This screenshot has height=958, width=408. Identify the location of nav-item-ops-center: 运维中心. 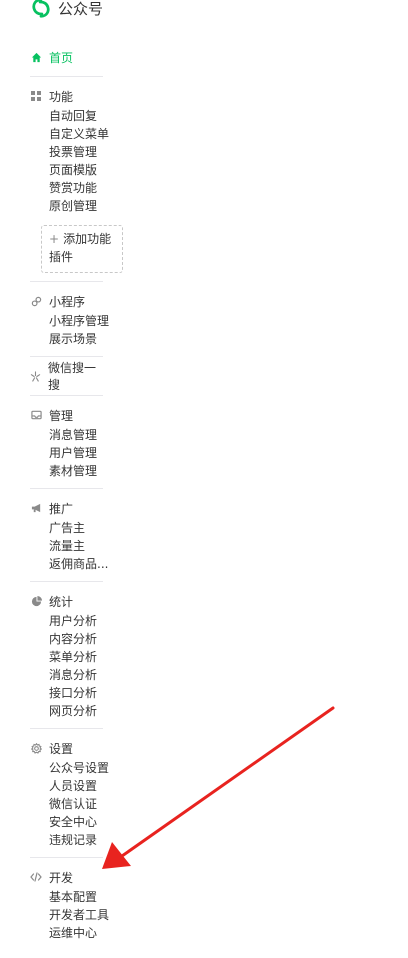
(66, 933).